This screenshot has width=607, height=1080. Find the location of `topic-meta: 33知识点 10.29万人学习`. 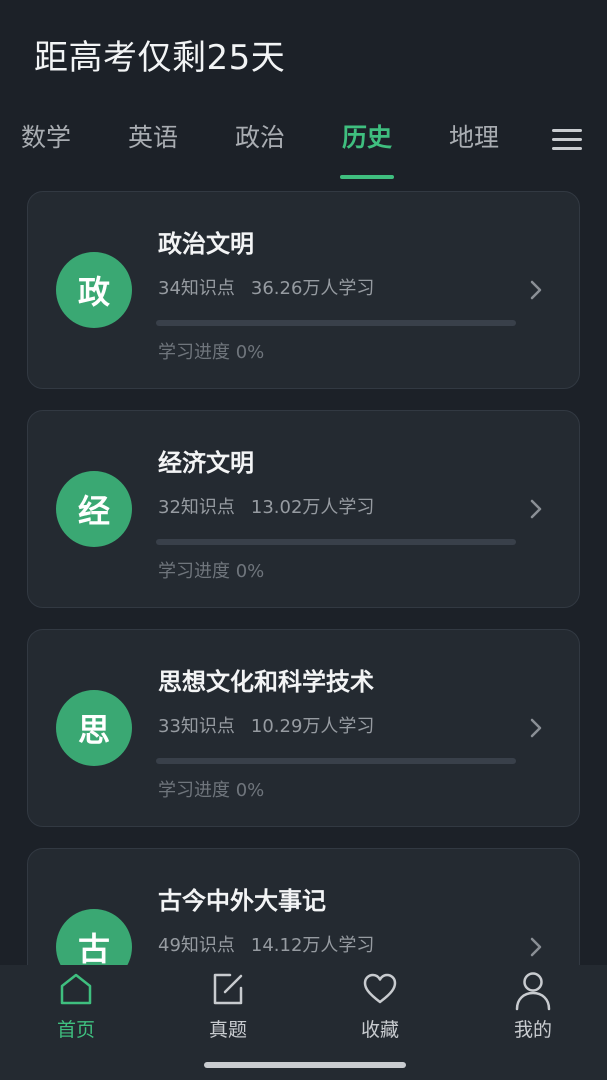

topic-meta: 33知识点 10.29万人学习 is located at coordinates (266, 725).